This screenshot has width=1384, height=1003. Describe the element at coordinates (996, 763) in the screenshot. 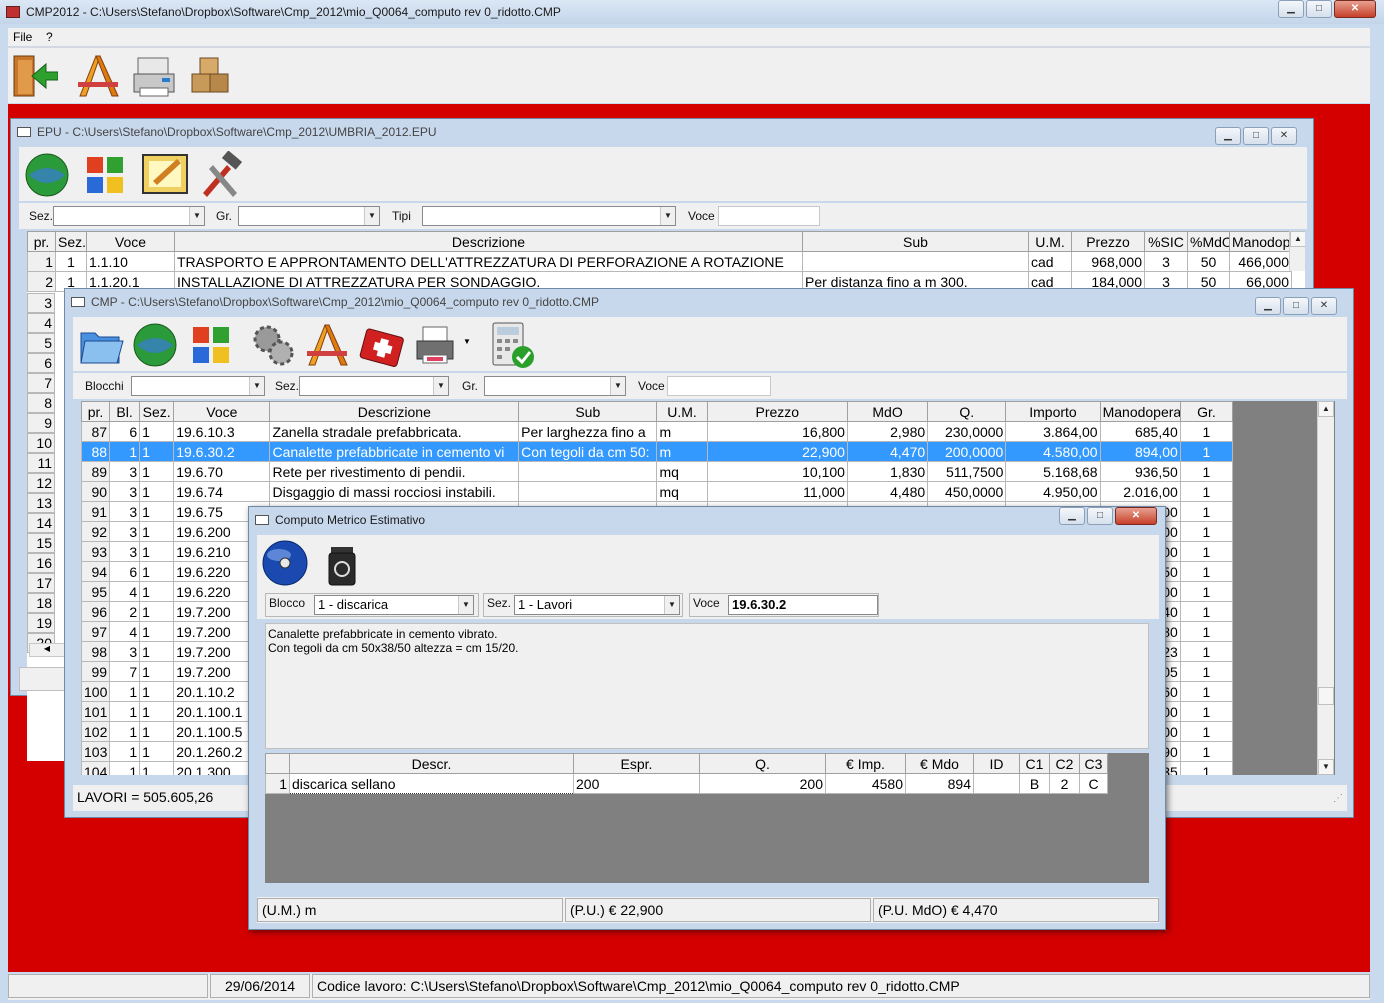

I see `measures-col-id: ID` at that location.